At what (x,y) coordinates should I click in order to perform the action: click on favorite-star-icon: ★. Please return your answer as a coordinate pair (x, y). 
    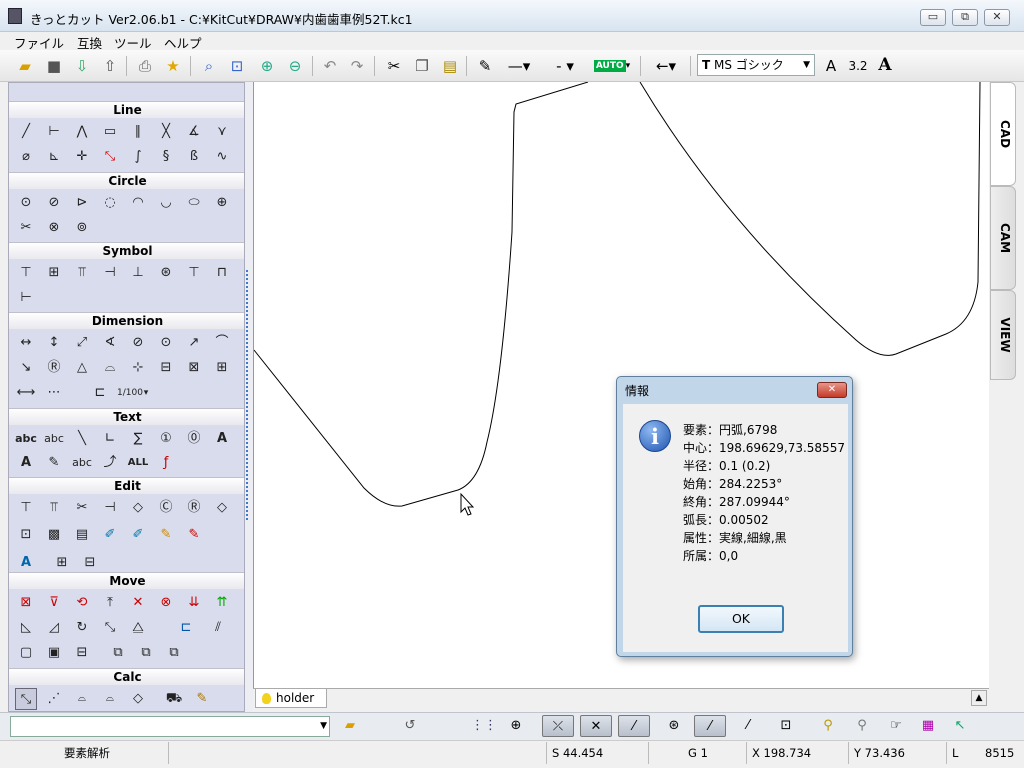
    Looking at the image, I should click on (173, 66).